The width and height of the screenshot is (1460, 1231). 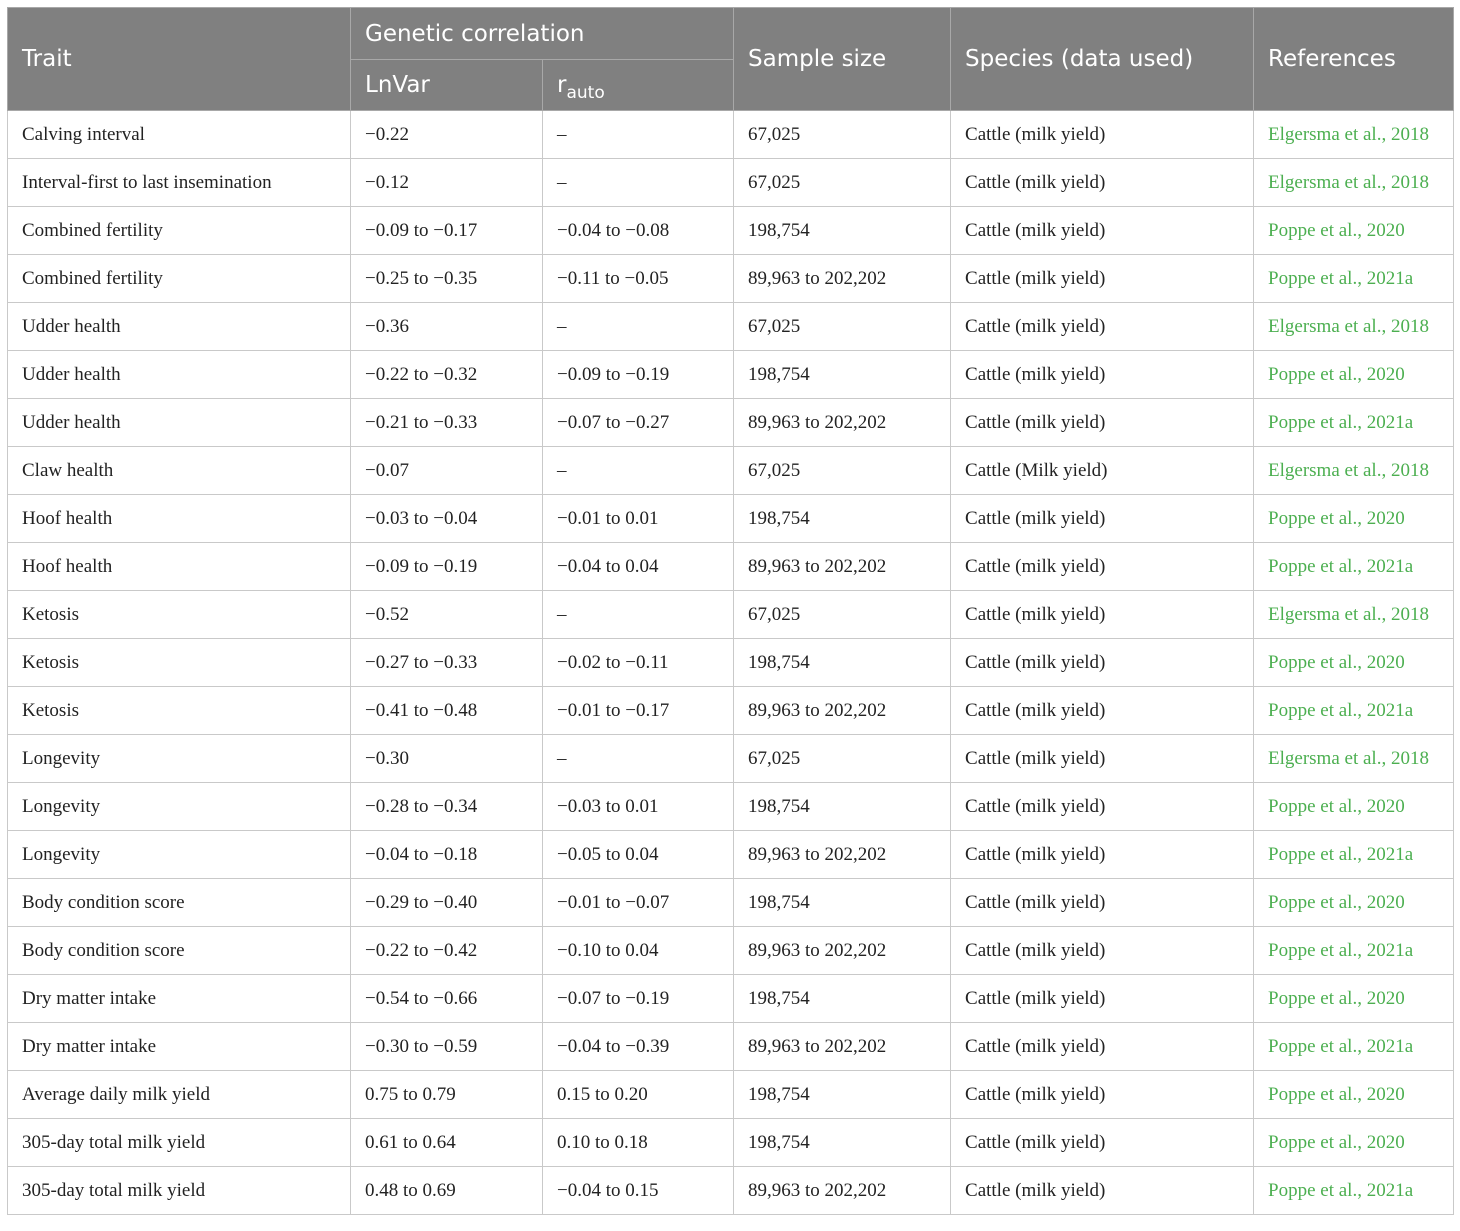 I want to click on cell-trait: Udder health, so click(x=179, y=422).